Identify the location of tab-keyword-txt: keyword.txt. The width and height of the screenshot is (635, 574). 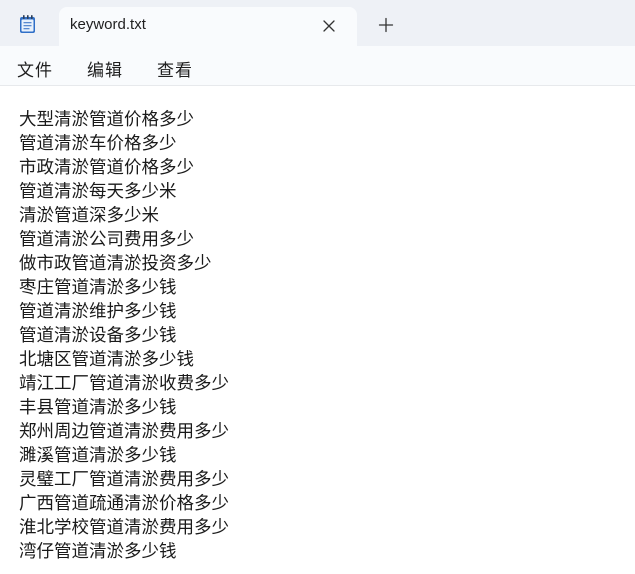
(208, 26).